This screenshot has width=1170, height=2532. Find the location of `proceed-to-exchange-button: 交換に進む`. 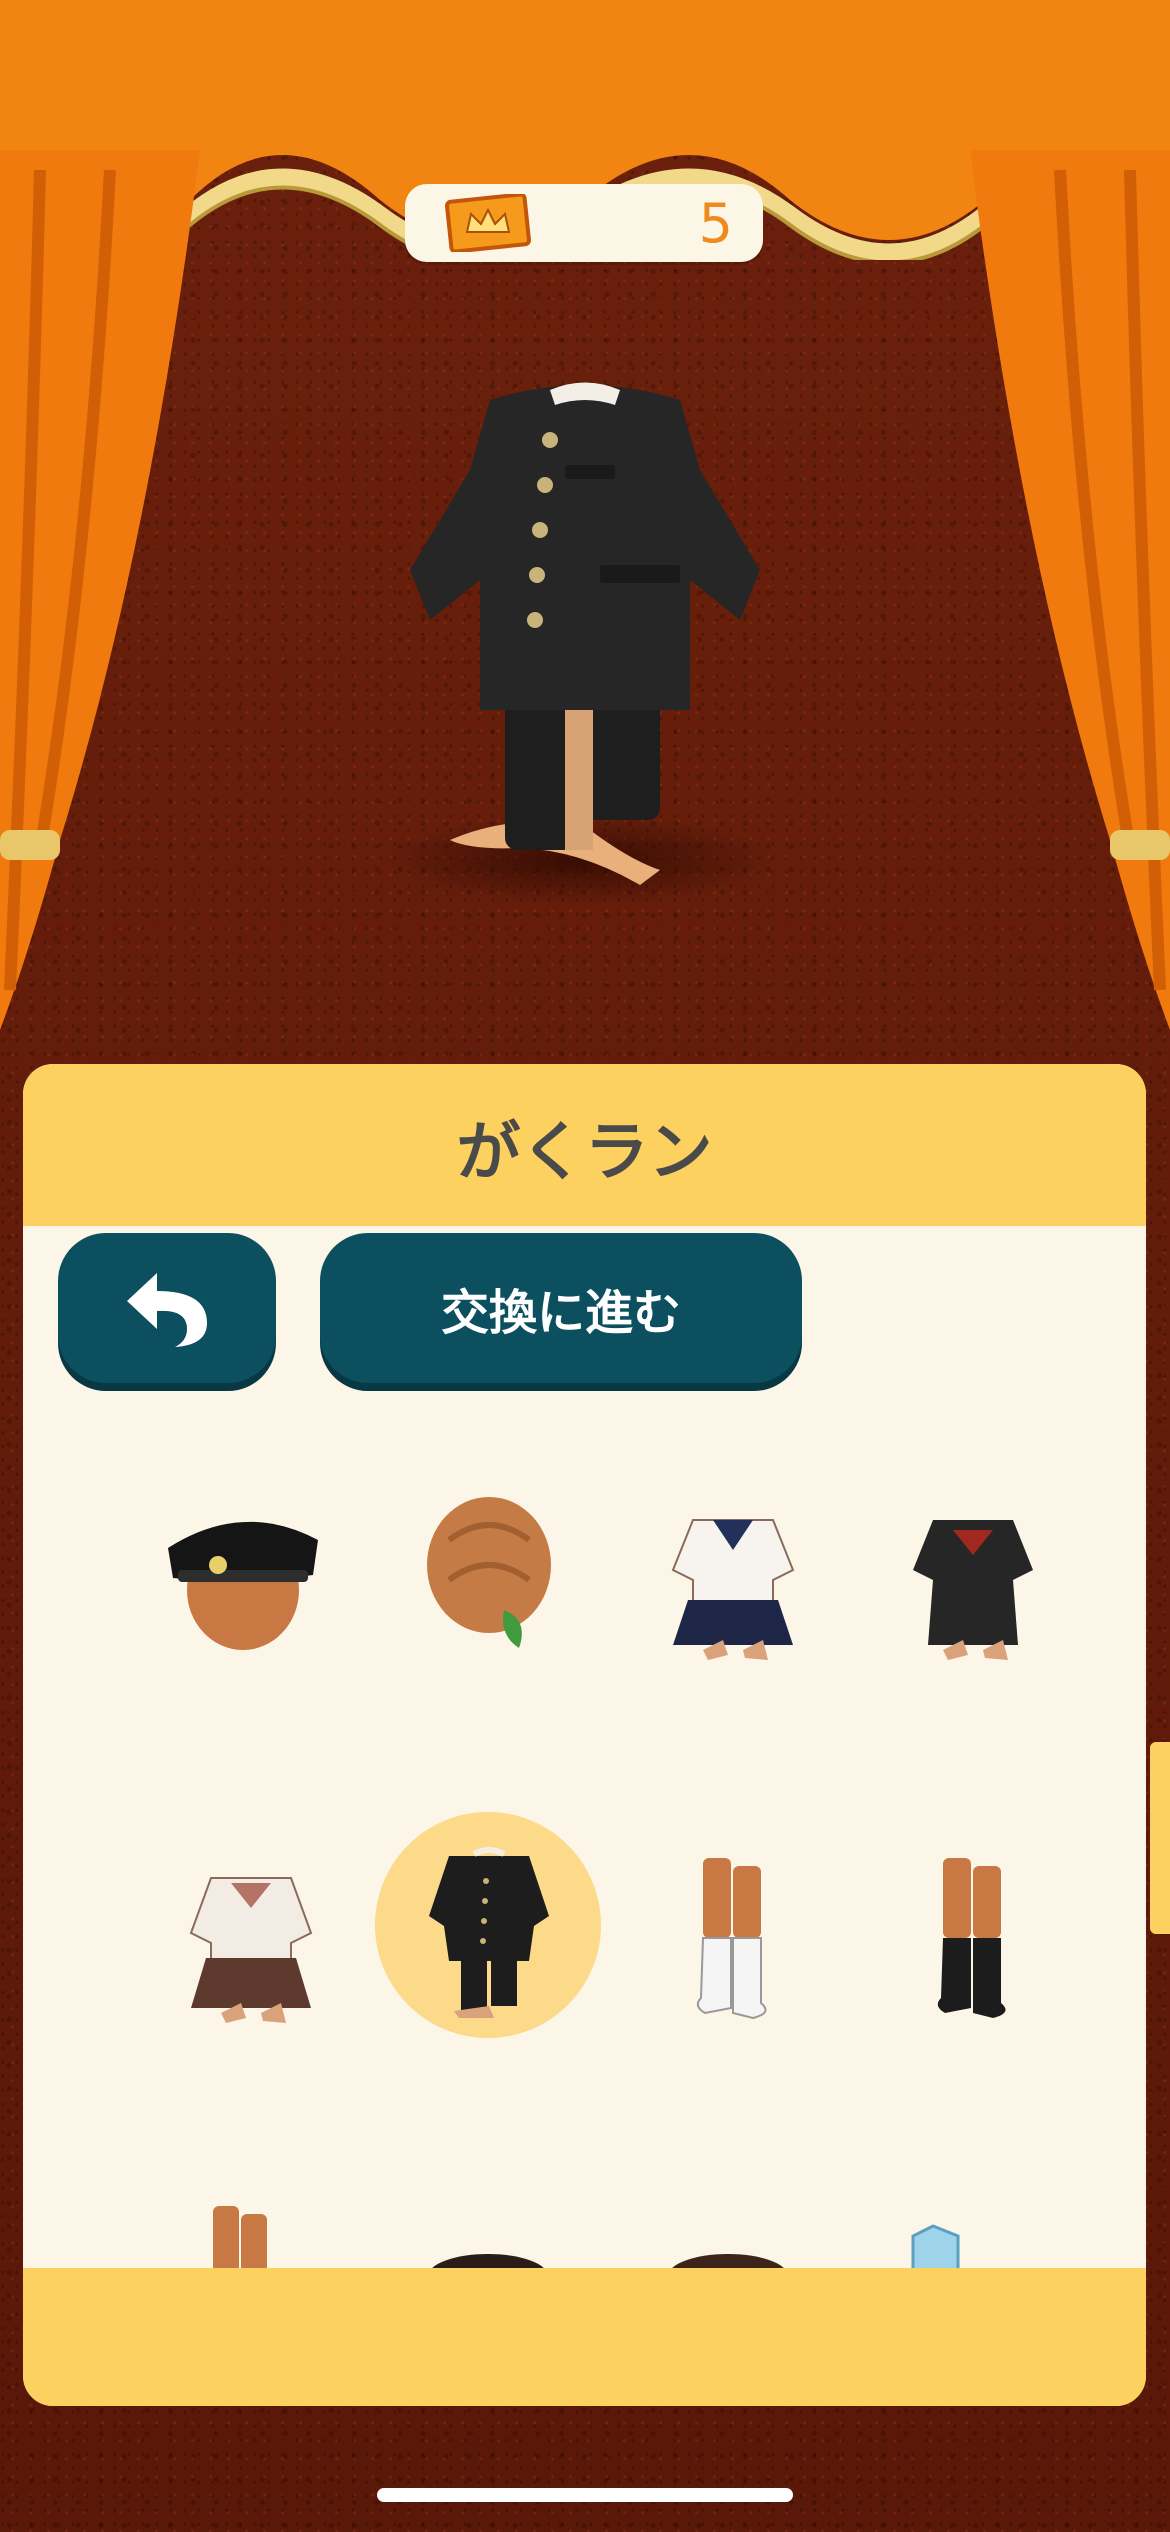

proceed-to-exchange-button: 交換に進む is located at coordinates (561, 1308).